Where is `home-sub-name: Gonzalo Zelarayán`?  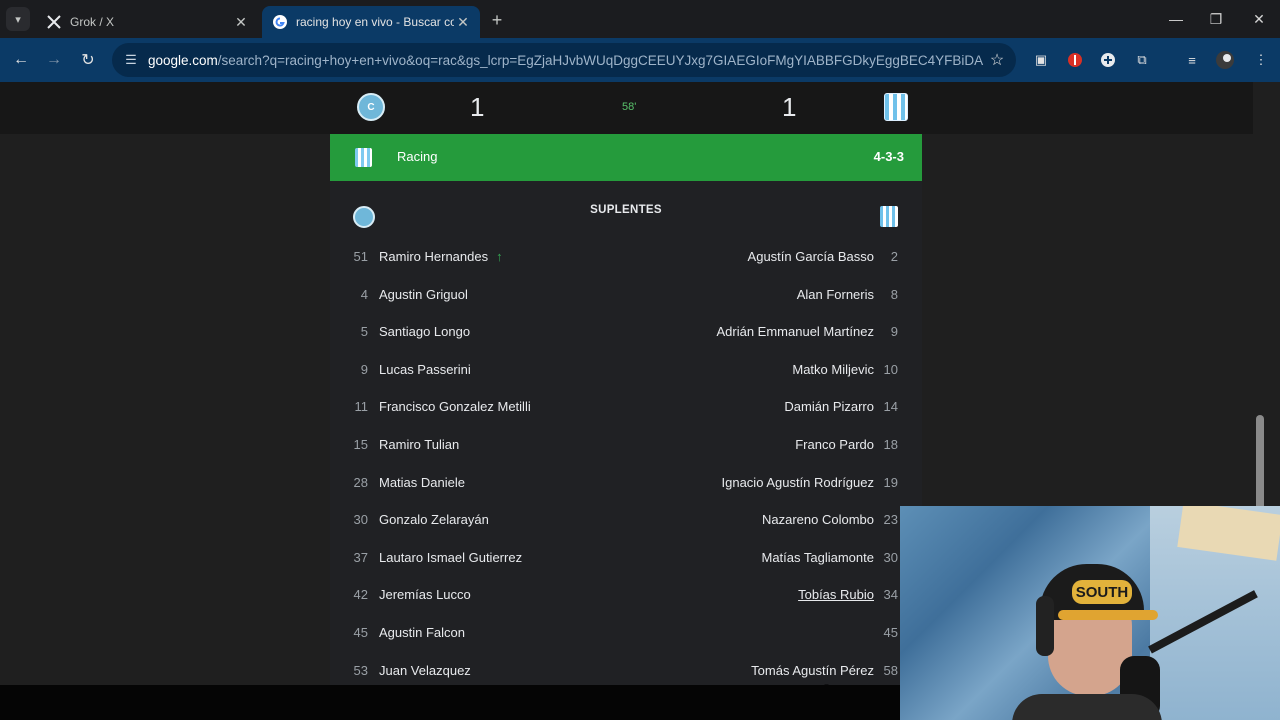
home-sub-name: Gonzalo Zelarayán is located at coordinates (434, 519).